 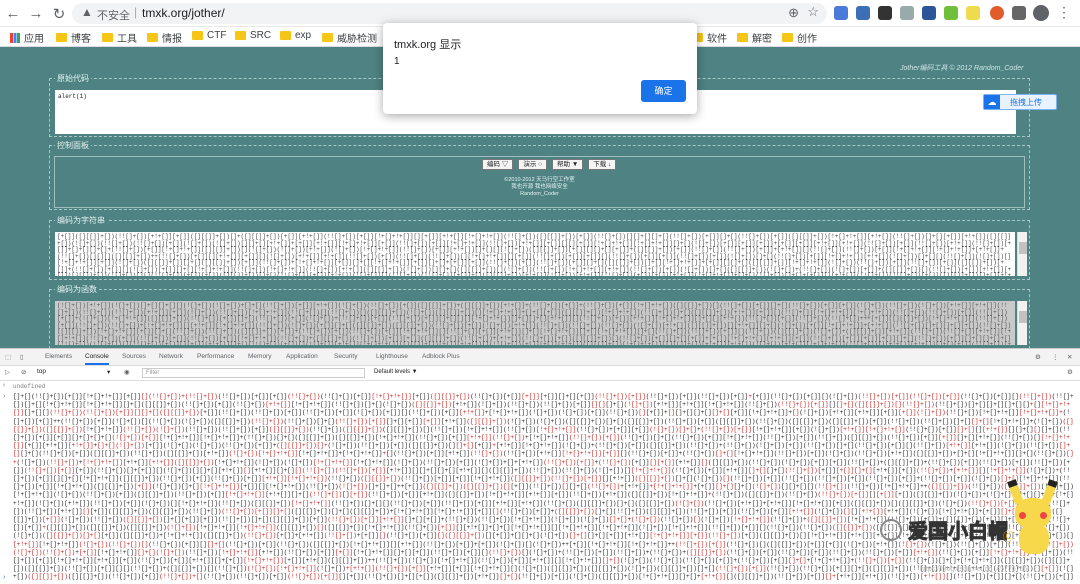 What do you see at coordinates (799, 37) in the screenshot?
I see `bookmark-folder: 创作` at bounding box center [799, 37].